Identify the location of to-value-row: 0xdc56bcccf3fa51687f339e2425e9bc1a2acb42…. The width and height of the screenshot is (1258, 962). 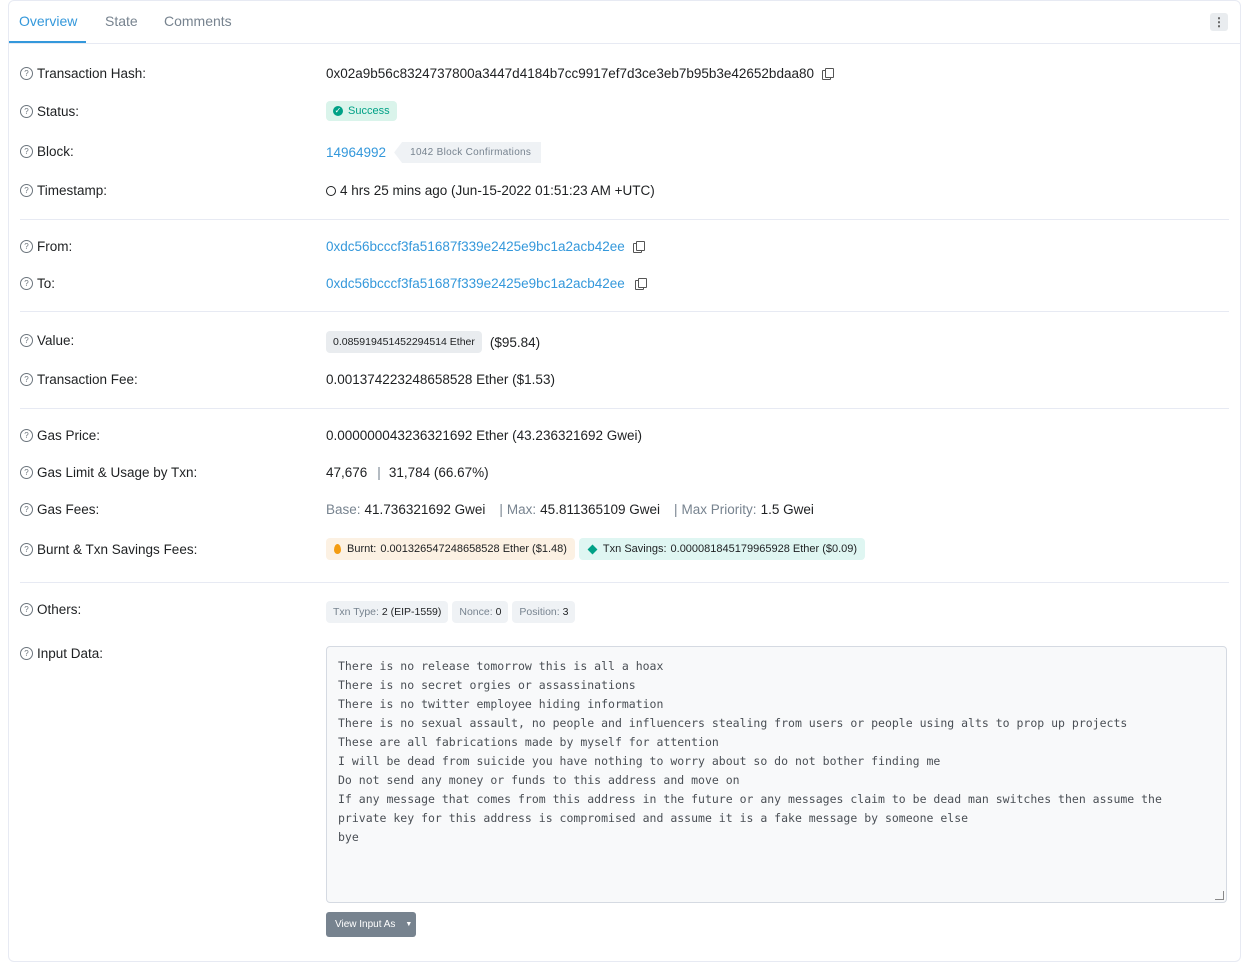
(486, 283).